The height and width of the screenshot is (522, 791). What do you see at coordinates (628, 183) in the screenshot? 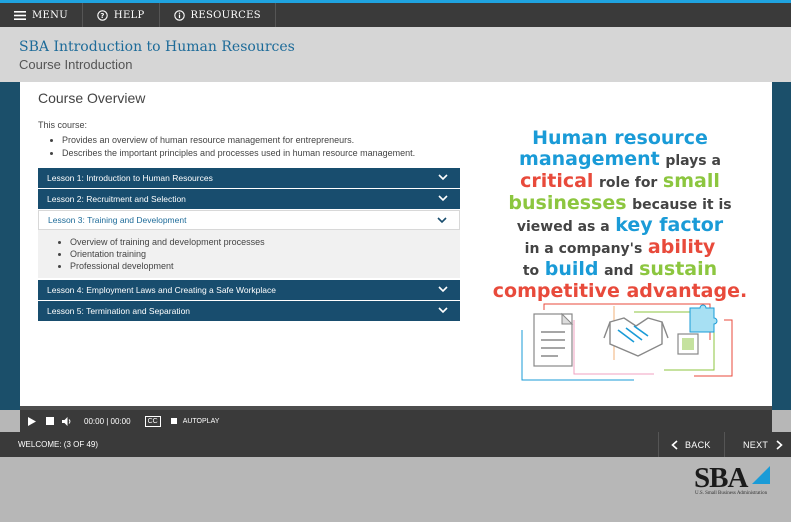
I see `quote-word: role for` at bounding box center [628, 183].